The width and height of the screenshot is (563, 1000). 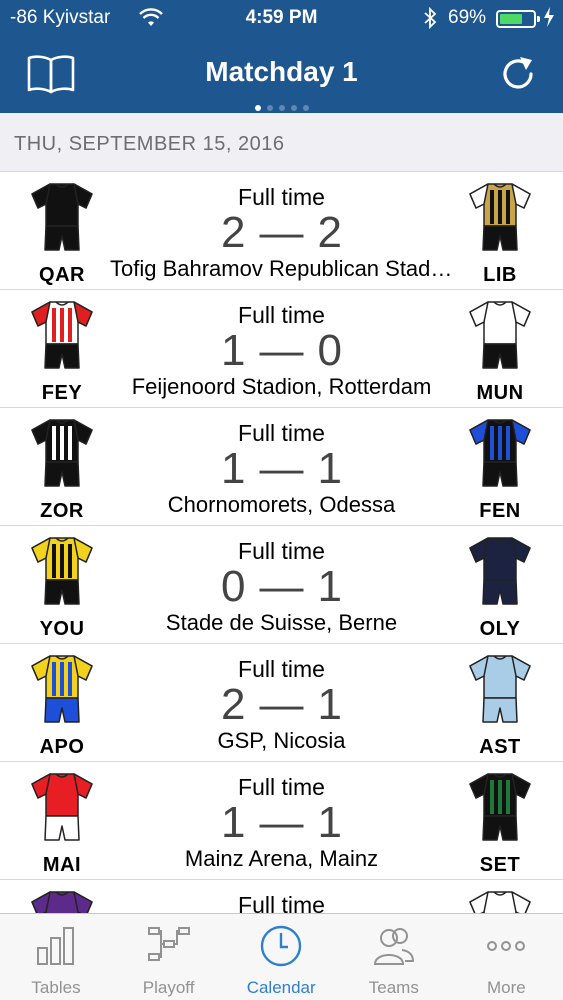 What do you see at coordinates (281, 268) in the screenshot?
I see `match-venue: Tofig Bahramov Republican Stadium, Baku` at bounding box center [281, 268].